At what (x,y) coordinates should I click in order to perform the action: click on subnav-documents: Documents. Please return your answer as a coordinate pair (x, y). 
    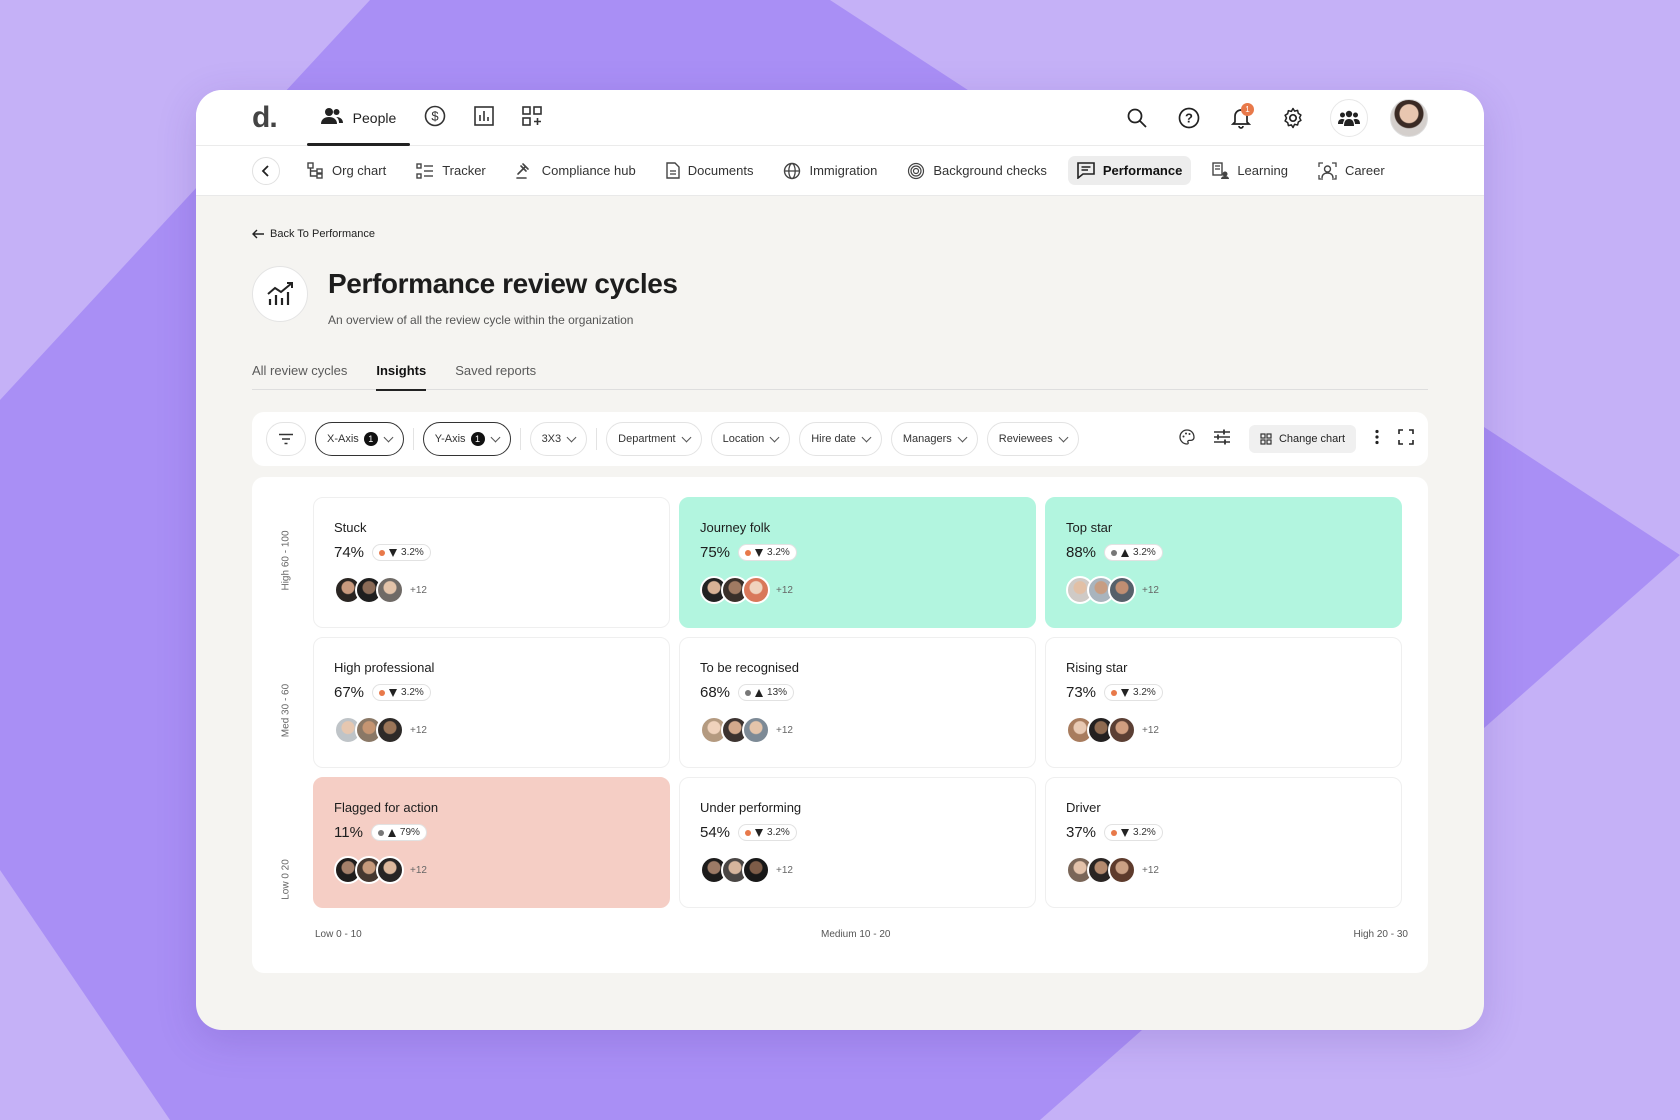
    Looking at the image, I should click on (710, 170).